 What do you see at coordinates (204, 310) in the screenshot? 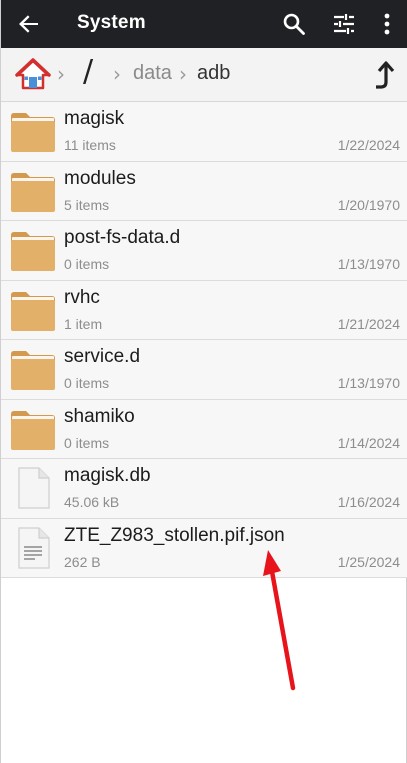
I see `list-item: rvhc 1 item 1/21/2024` at bounding box center [204, 310].